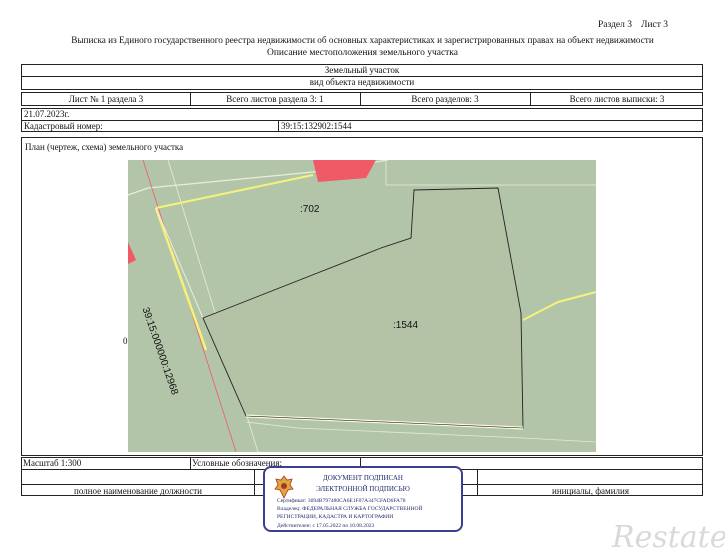 The width and height of the screenshot is (725, 559). Describe the element at coordinates (445, 99) in the screenshot. I see `total-sections: Всего разделов: 3` at that location.